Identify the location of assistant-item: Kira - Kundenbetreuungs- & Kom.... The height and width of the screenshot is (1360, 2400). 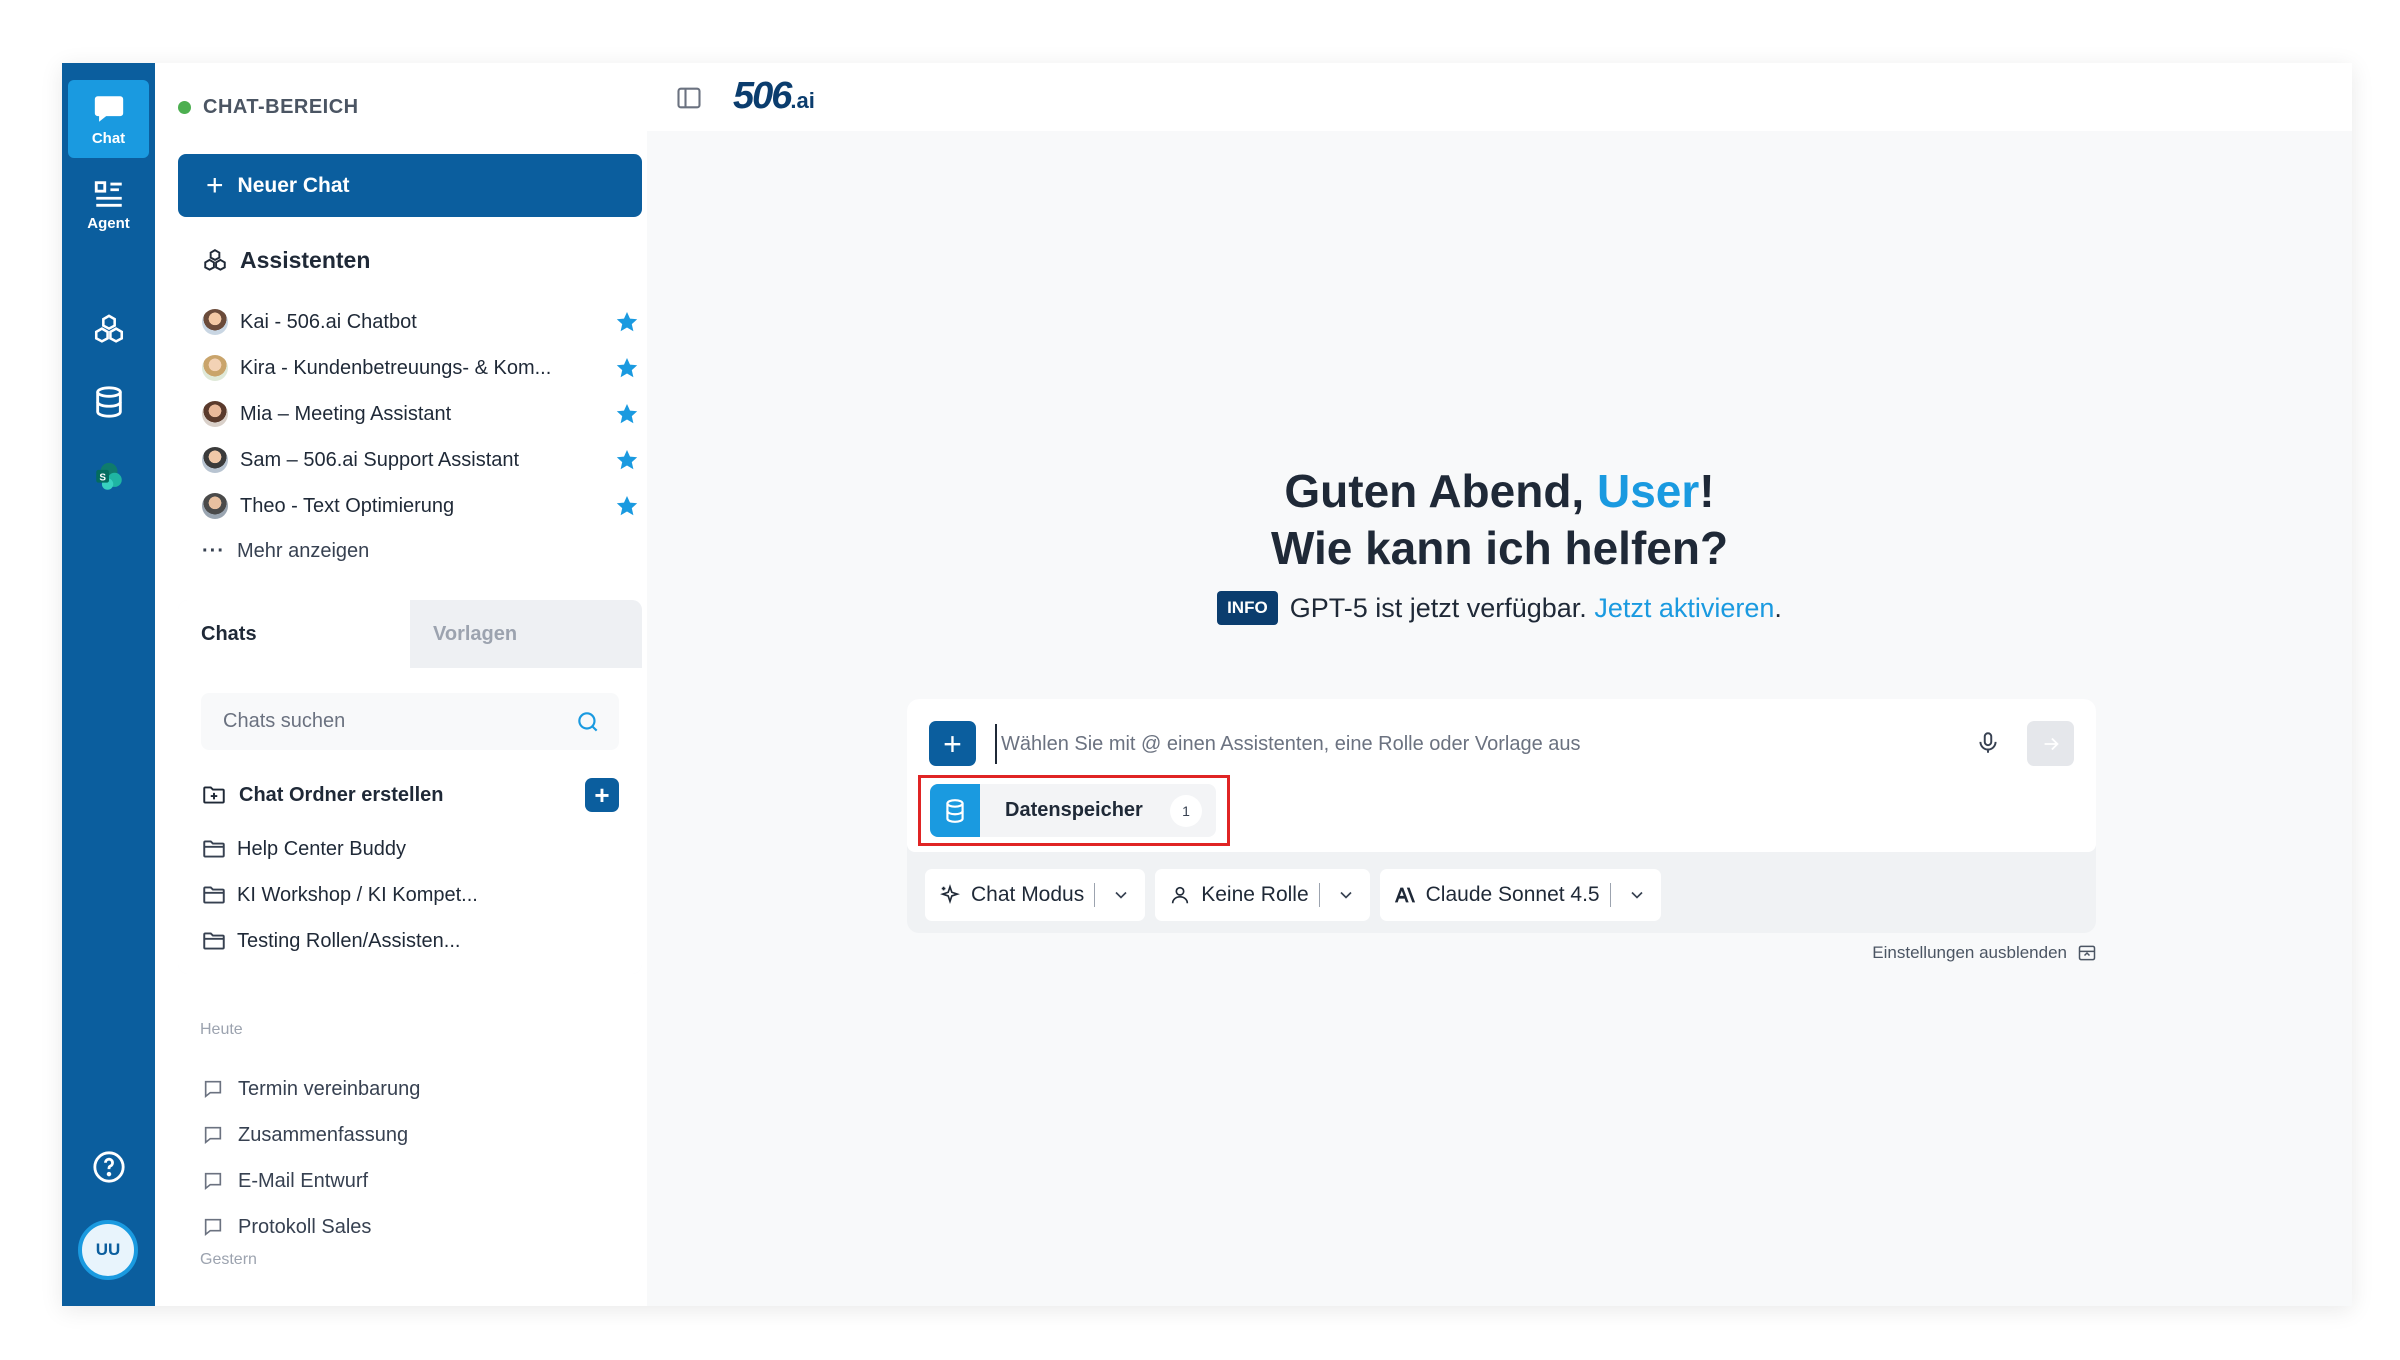
(420, 368).